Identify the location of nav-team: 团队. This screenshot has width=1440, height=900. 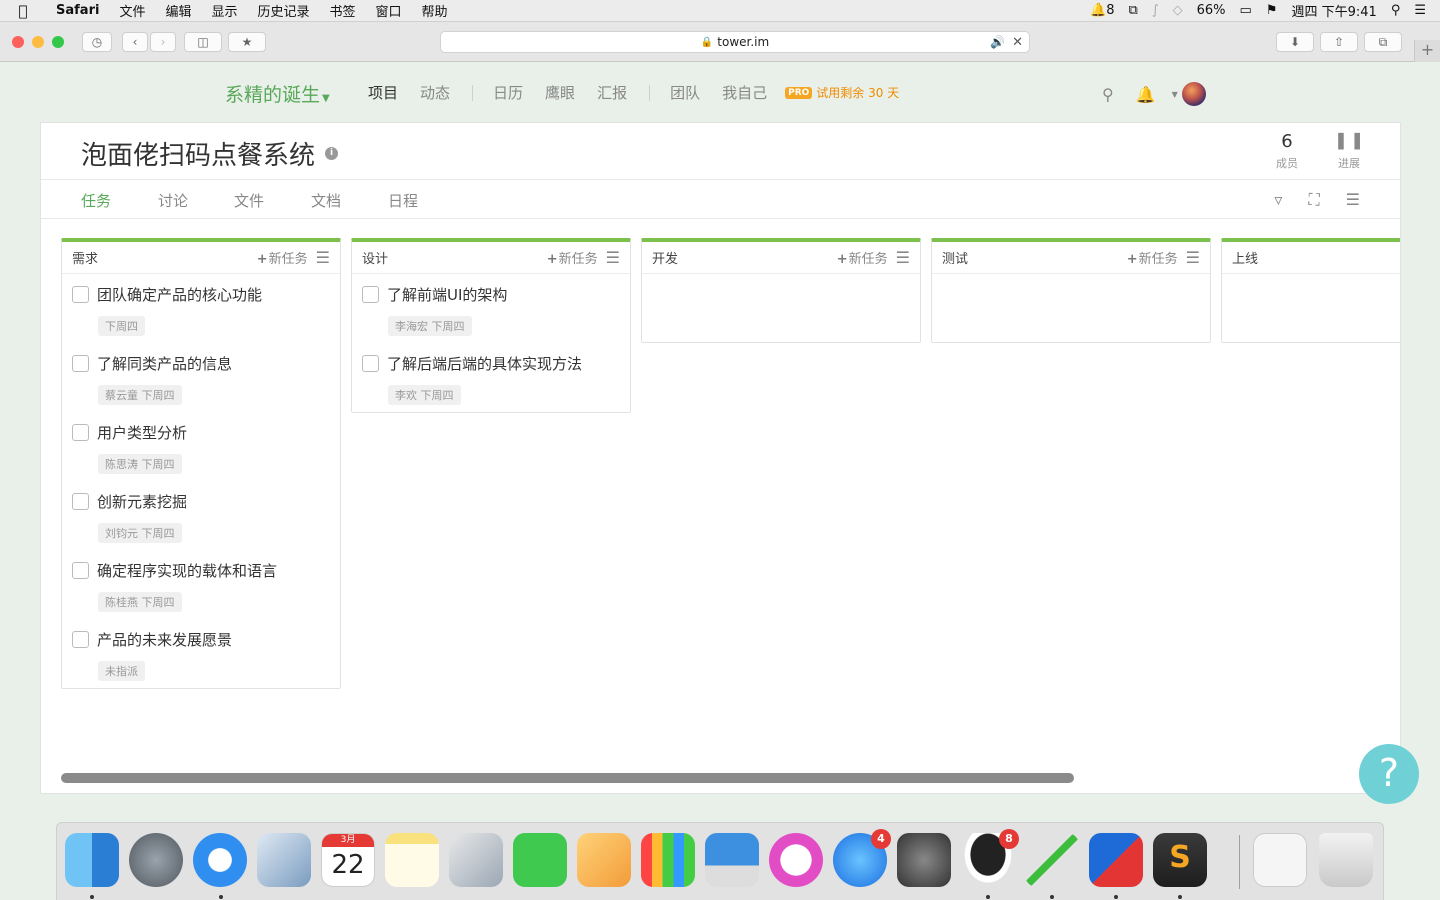
(685, 92).